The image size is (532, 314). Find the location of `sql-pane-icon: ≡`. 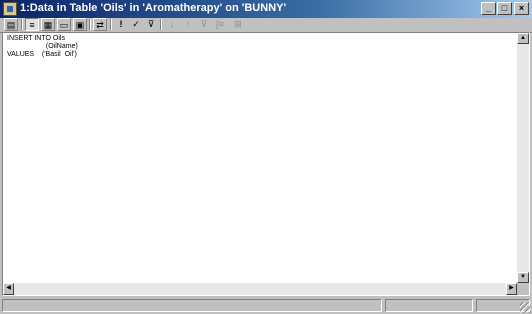

sql-pane-icon: ≡ is located at coordinates (32, 24).